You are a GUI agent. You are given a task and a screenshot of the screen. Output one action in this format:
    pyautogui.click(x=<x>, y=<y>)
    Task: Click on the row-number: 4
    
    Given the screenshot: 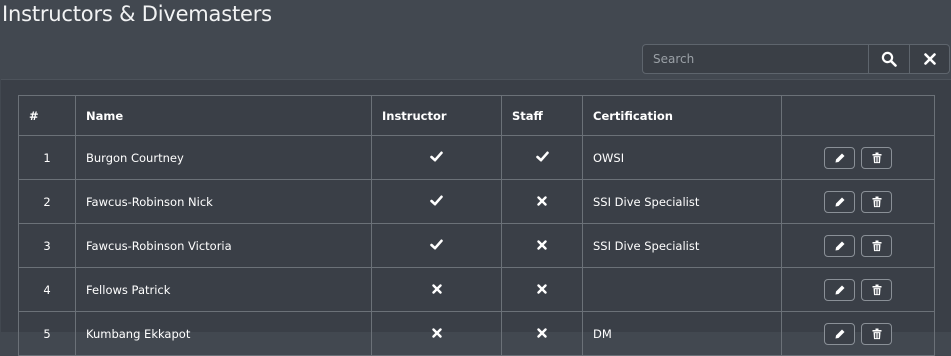 What is the action you would take?
    pyautogui.click(x=47, y=289)
    